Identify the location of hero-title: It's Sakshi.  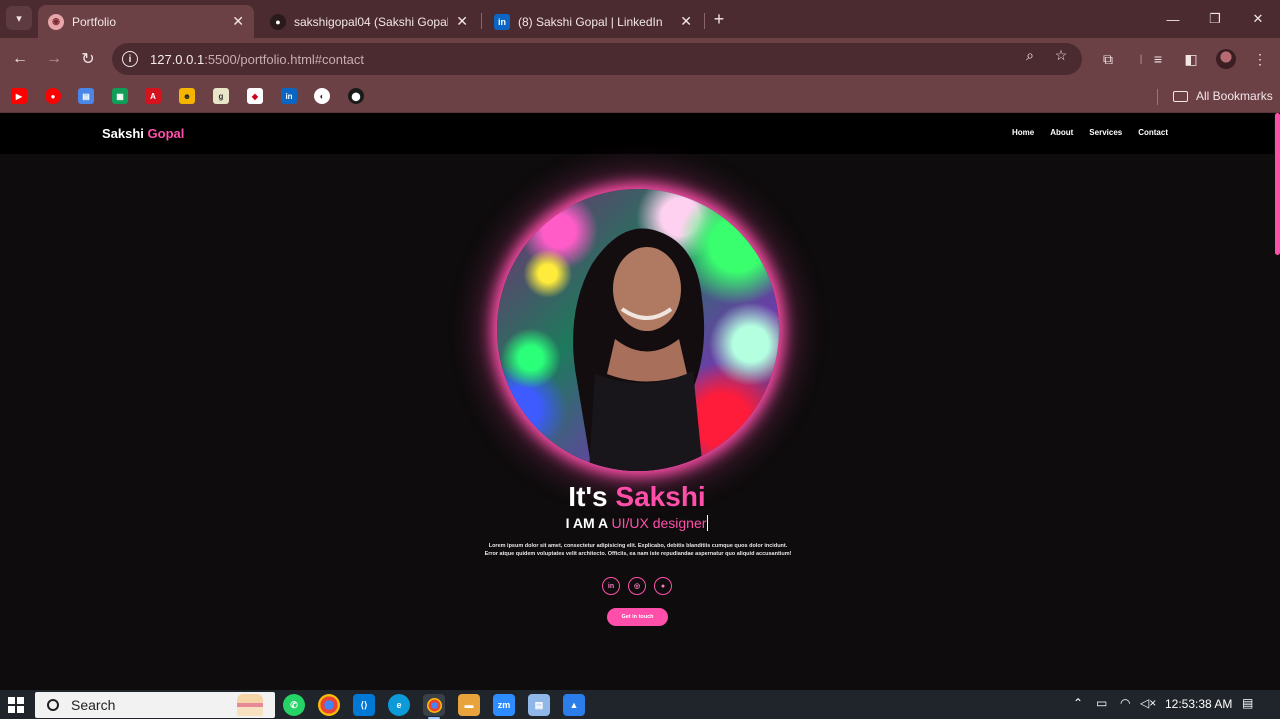
(637, 496).